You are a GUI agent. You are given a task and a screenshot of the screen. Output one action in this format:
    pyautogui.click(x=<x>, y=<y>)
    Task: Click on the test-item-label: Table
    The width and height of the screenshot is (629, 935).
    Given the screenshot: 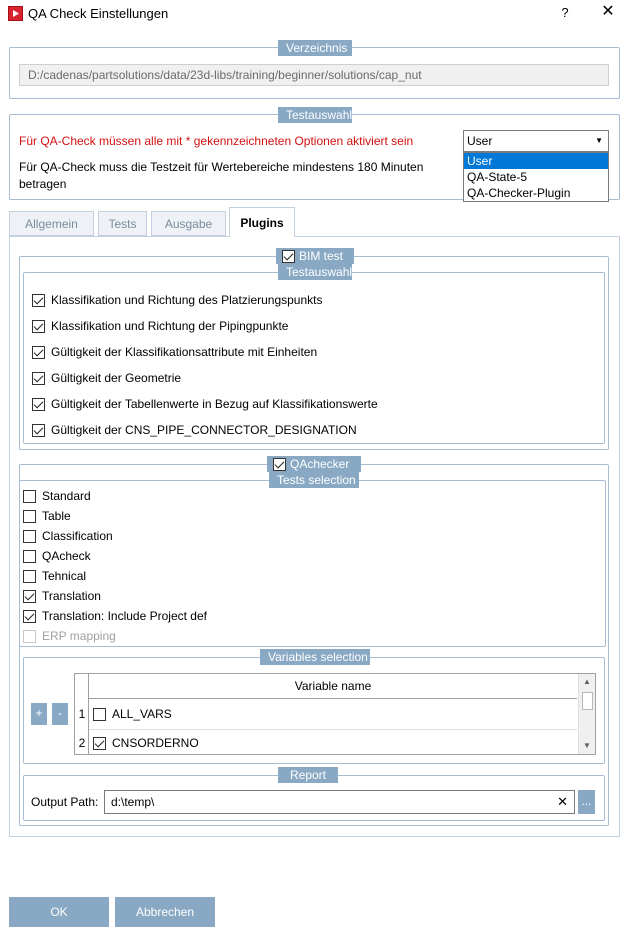 What is the action you would take?
    pyautogui.click(x=56, y=516)
    